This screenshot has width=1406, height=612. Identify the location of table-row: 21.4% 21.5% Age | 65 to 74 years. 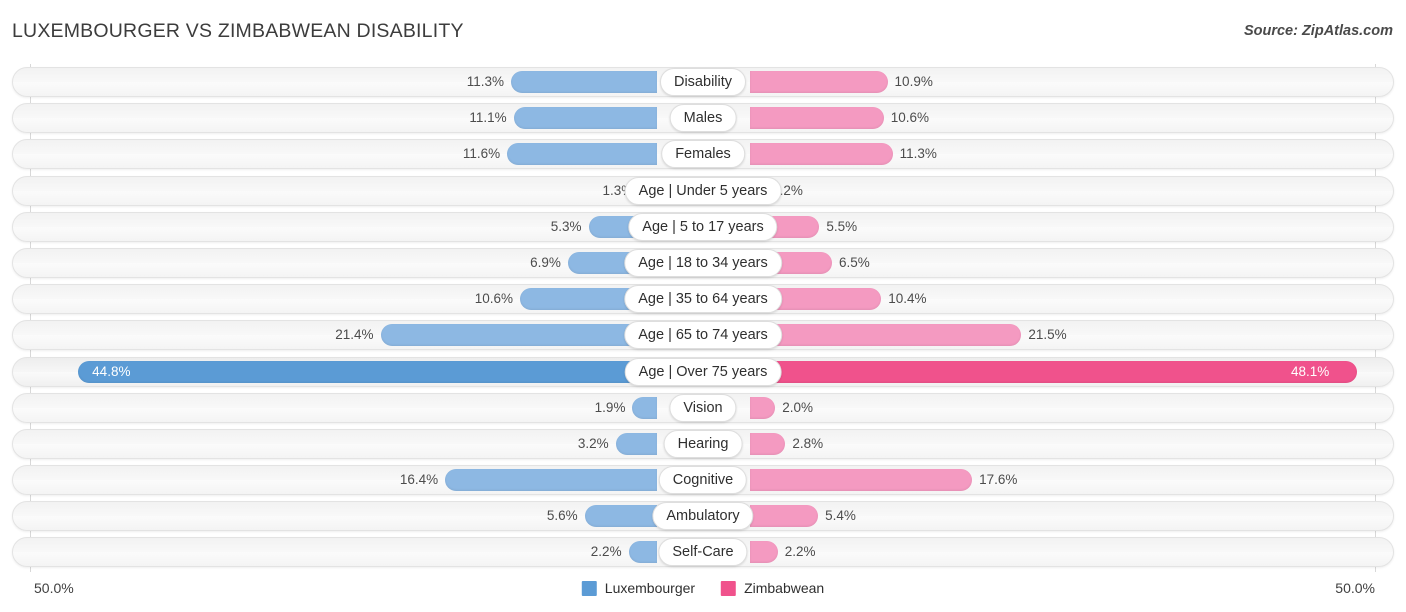
(703, 335).